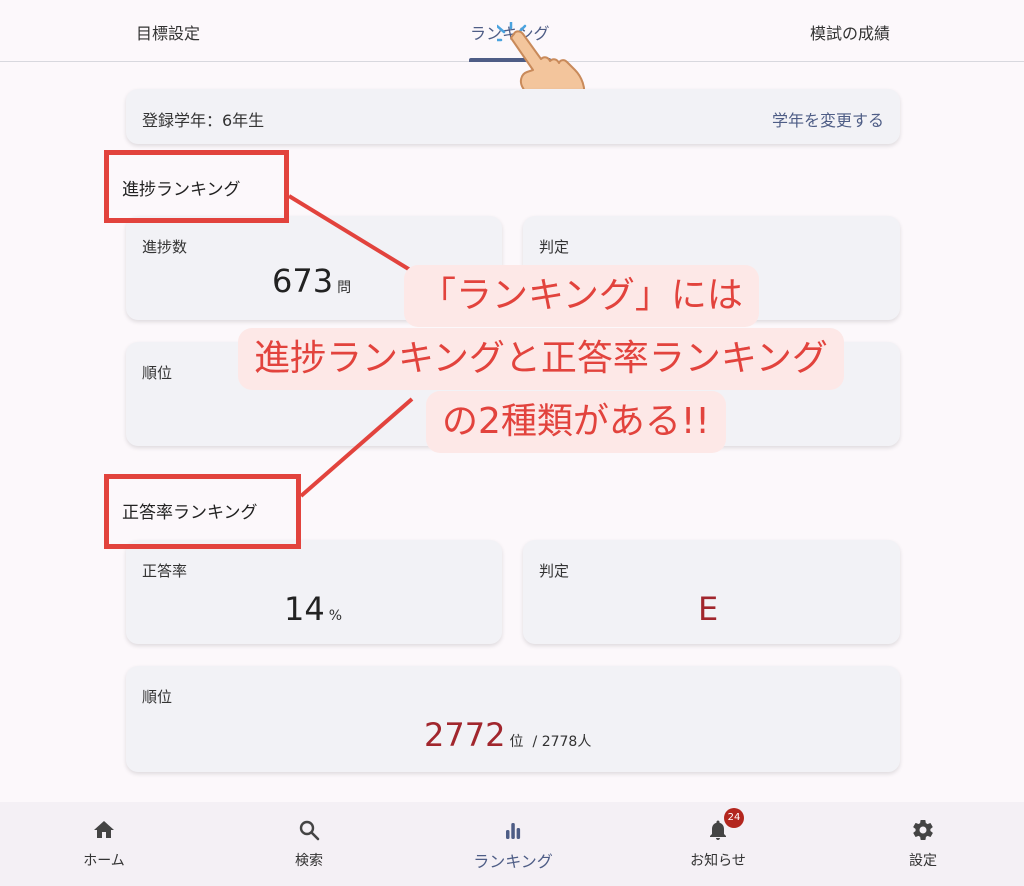 The height and width of the screenshot is (886, 1024). What do you see at coordinates (581, 296) in the screenshot?
I see `callout-line-1: 「ランキング」には` at bounding box center [581, 296].